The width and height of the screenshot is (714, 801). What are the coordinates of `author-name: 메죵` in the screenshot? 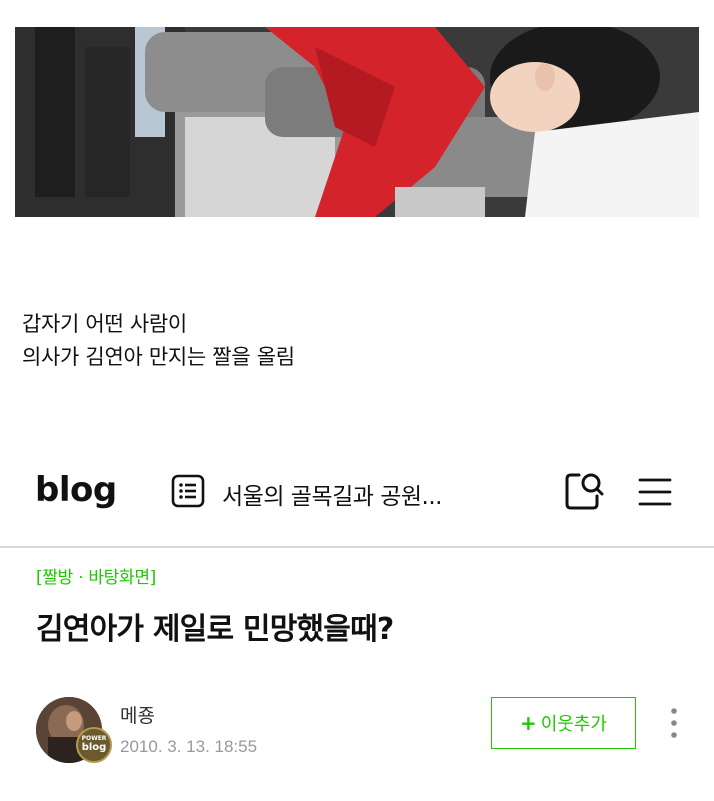 It's located at (137, 714).